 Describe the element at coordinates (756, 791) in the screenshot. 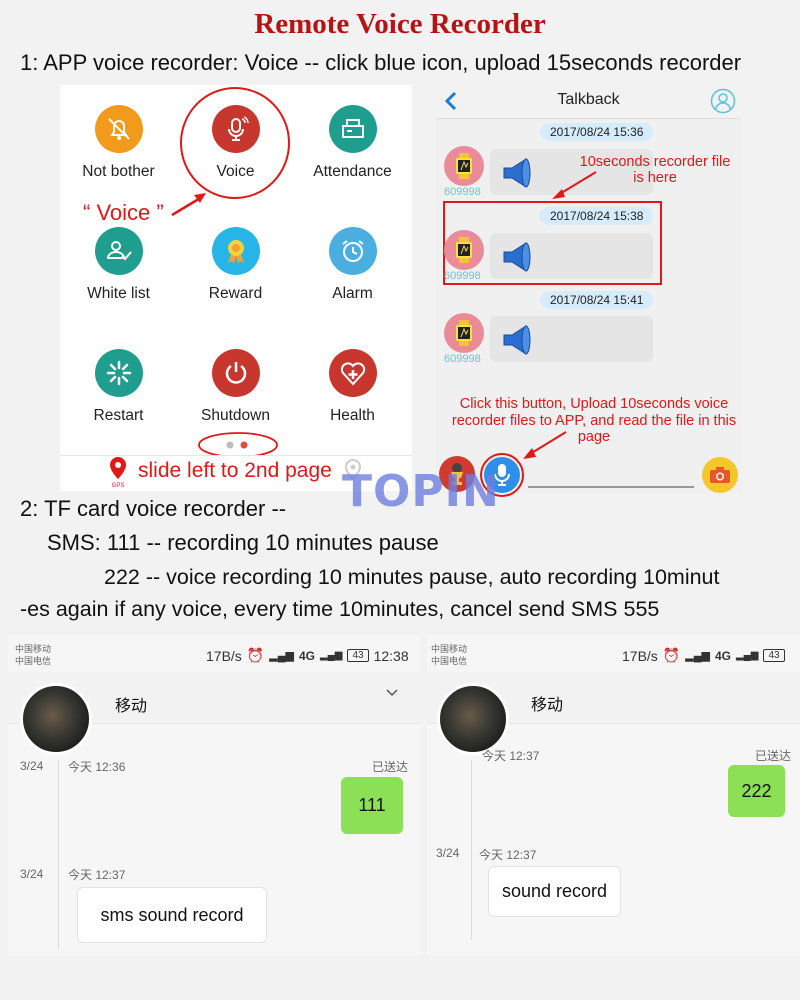

I see `sent-message-bubble: 222` at that location.